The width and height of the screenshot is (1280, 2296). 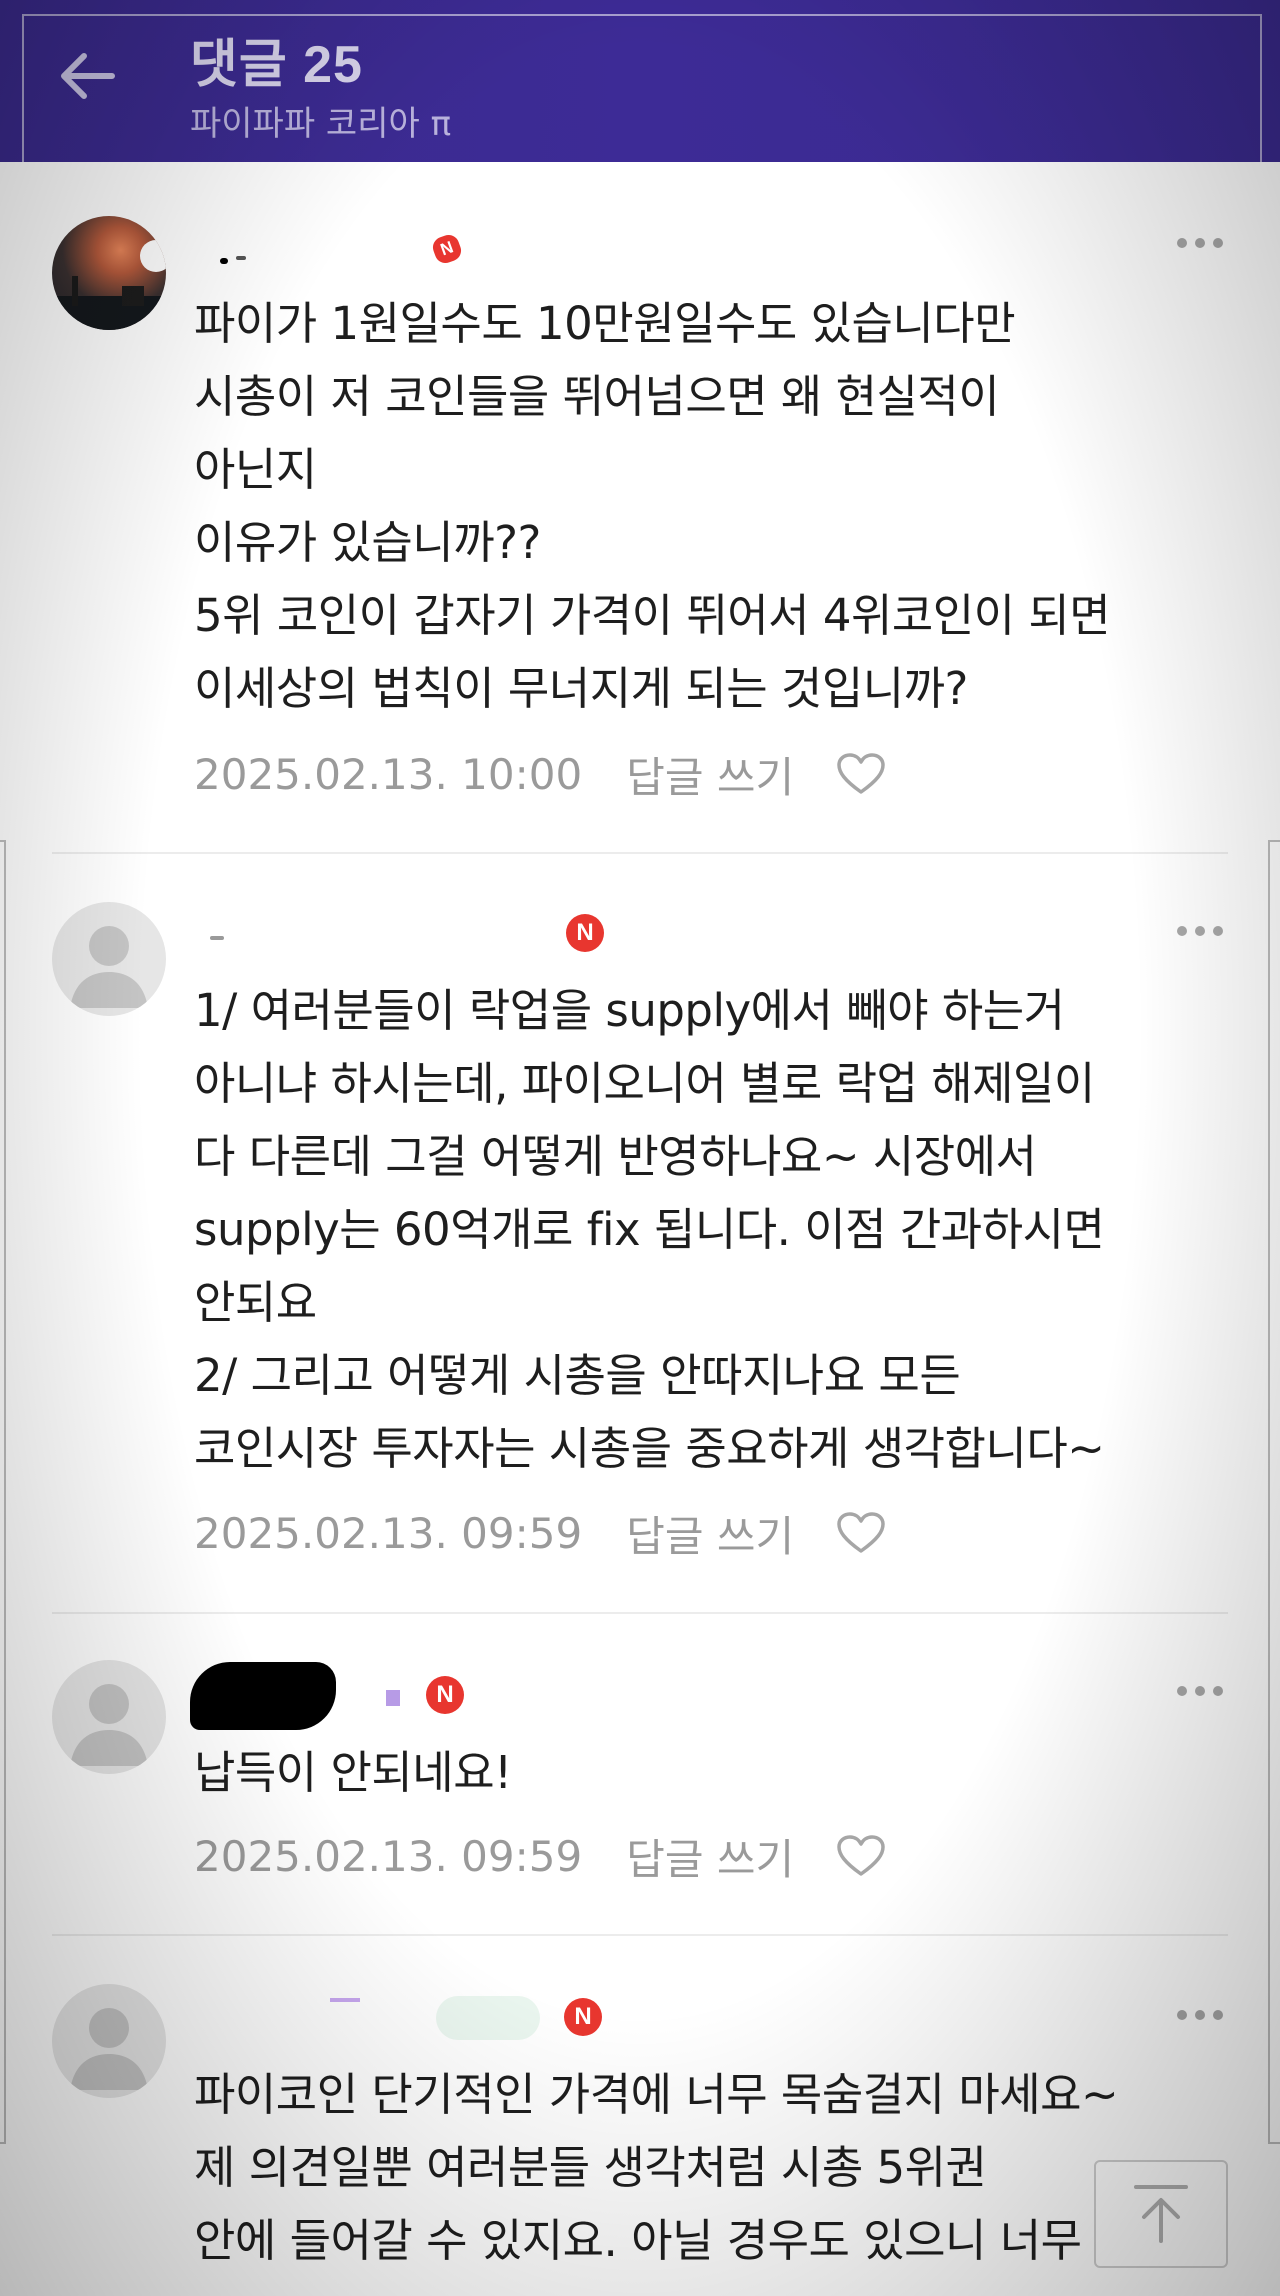 What do you see at coordinates (276, 65) in the screenshot?
I see `page-title: 댓글 25` at bounding box center [276, 65].